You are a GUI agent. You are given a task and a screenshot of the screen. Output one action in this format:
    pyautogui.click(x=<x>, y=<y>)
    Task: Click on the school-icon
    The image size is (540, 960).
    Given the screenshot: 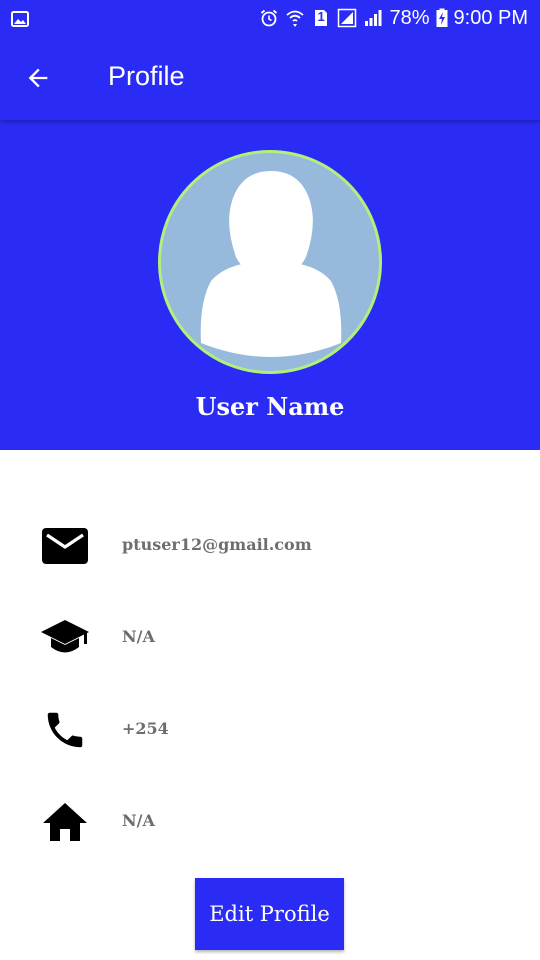 What is the action you would take?
    pyautogui.click(x=65, y=638)
    